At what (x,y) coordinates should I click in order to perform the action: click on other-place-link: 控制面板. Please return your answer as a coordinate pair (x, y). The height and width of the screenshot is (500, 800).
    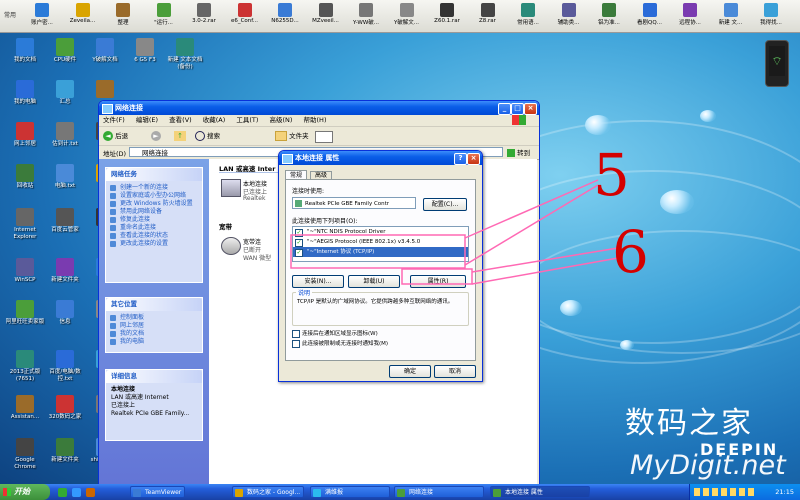
    Looking at the image, I should click on (154, 318).